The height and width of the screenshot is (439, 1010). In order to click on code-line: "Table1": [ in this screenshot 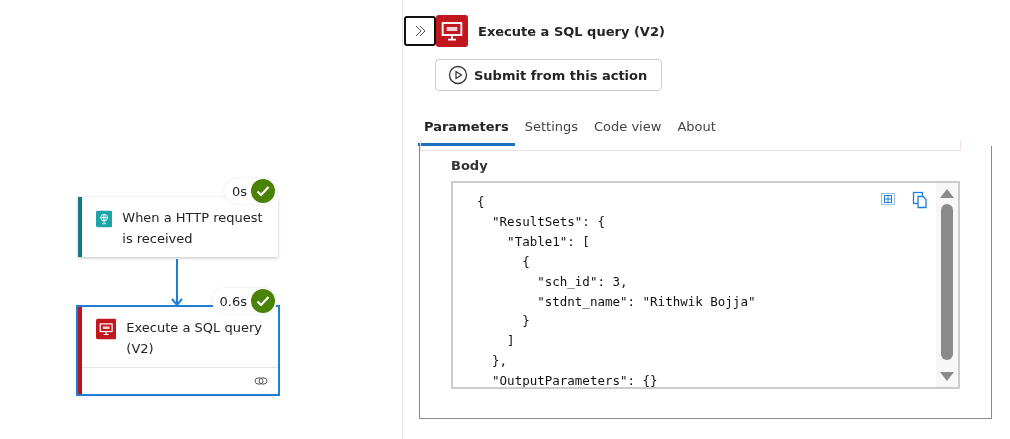, I will do `click(548, 241)`.